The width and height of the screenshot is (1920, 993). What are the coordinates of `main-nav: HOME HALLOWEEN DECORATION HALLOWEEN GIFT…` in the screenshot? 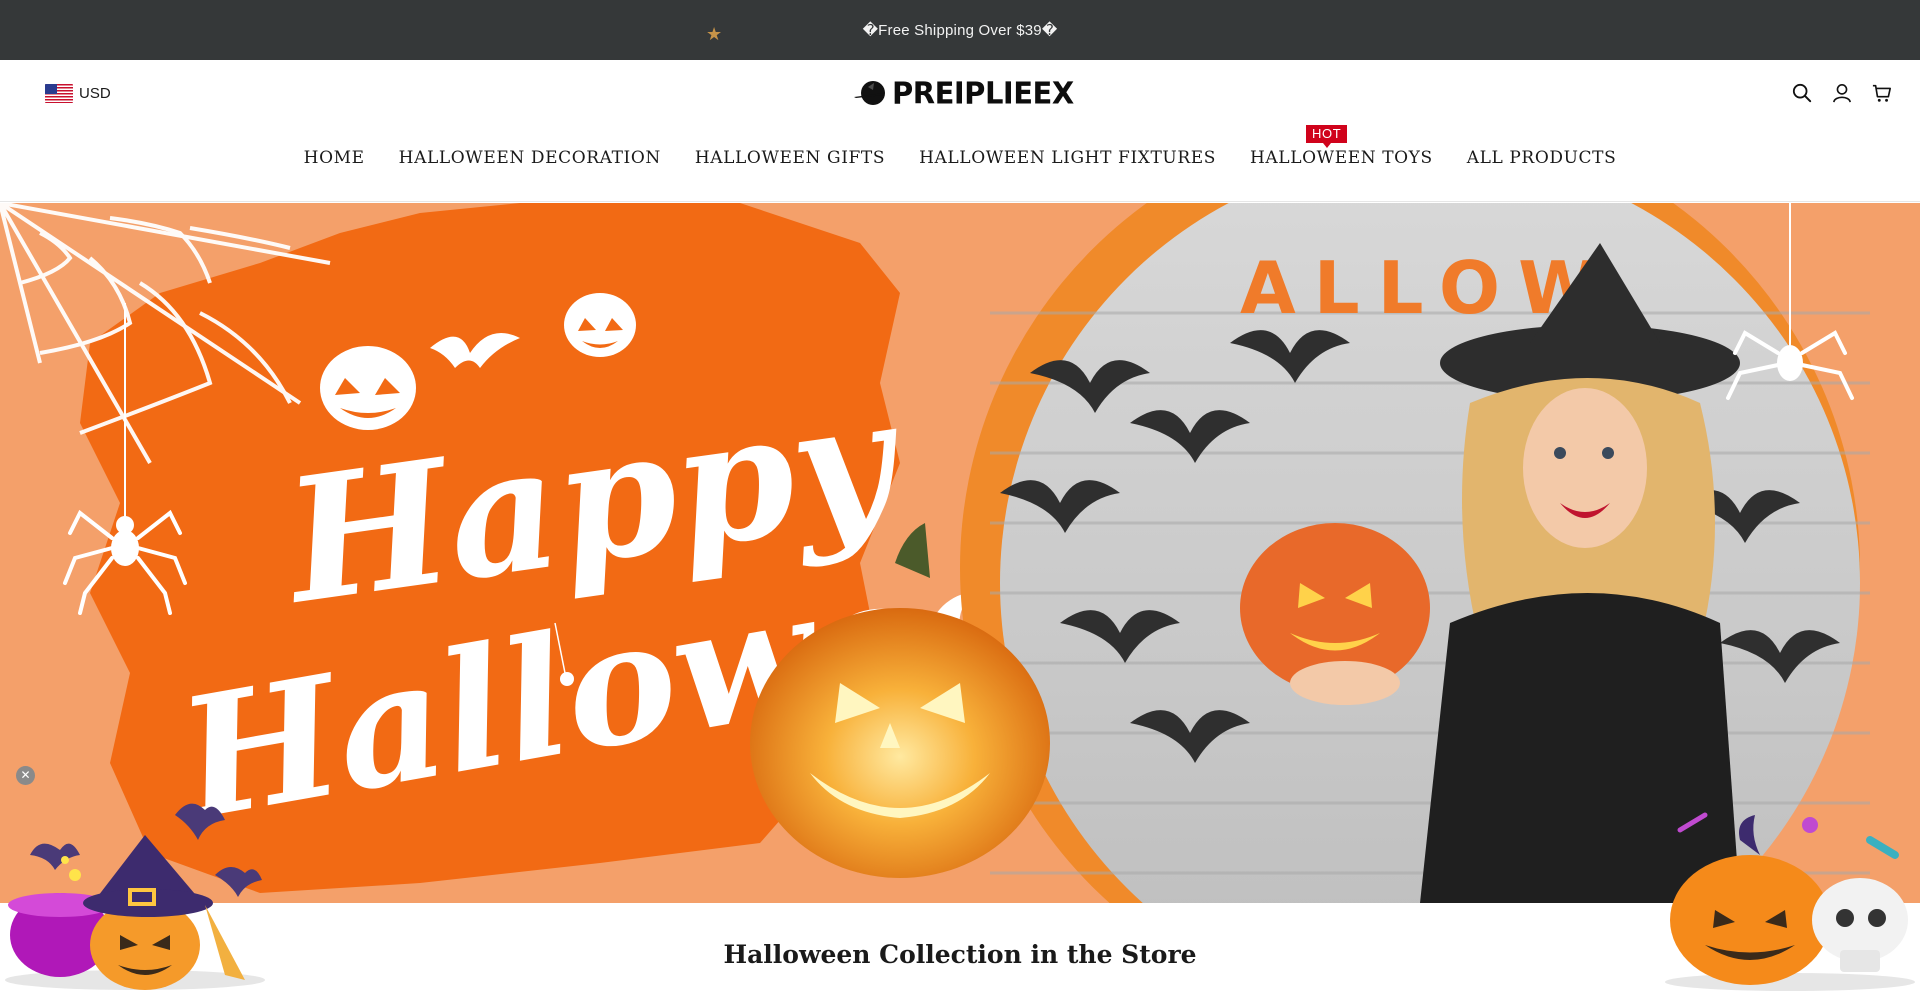 It's located at (960, 146).